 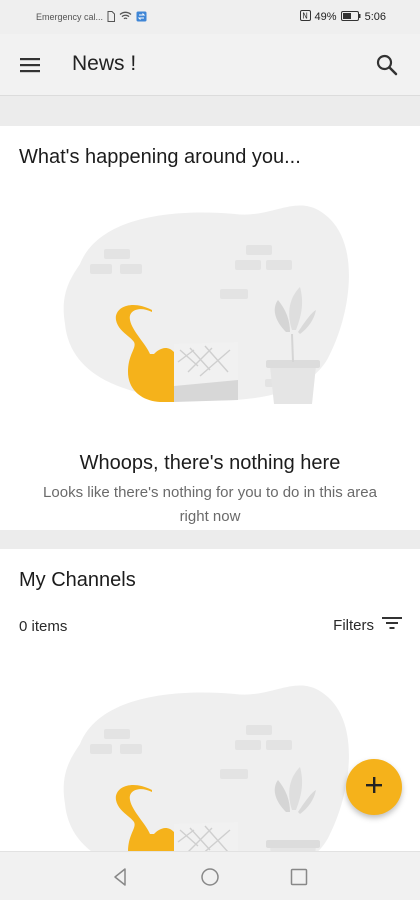 What do you see at coordinates (210, 463) in the screenshot?
I see `empty-state-title: Whoops, there's nothing here` at bounding box center [210, 463].